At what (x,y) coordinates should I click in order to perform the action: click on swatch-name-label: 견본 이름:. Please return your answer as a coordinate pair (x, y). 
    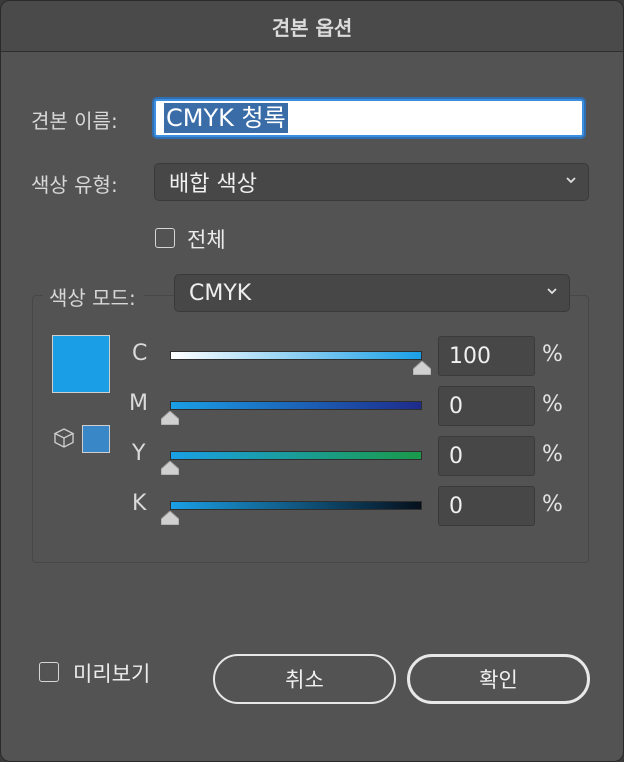
    Looking at the image, I should click on (74, 121).